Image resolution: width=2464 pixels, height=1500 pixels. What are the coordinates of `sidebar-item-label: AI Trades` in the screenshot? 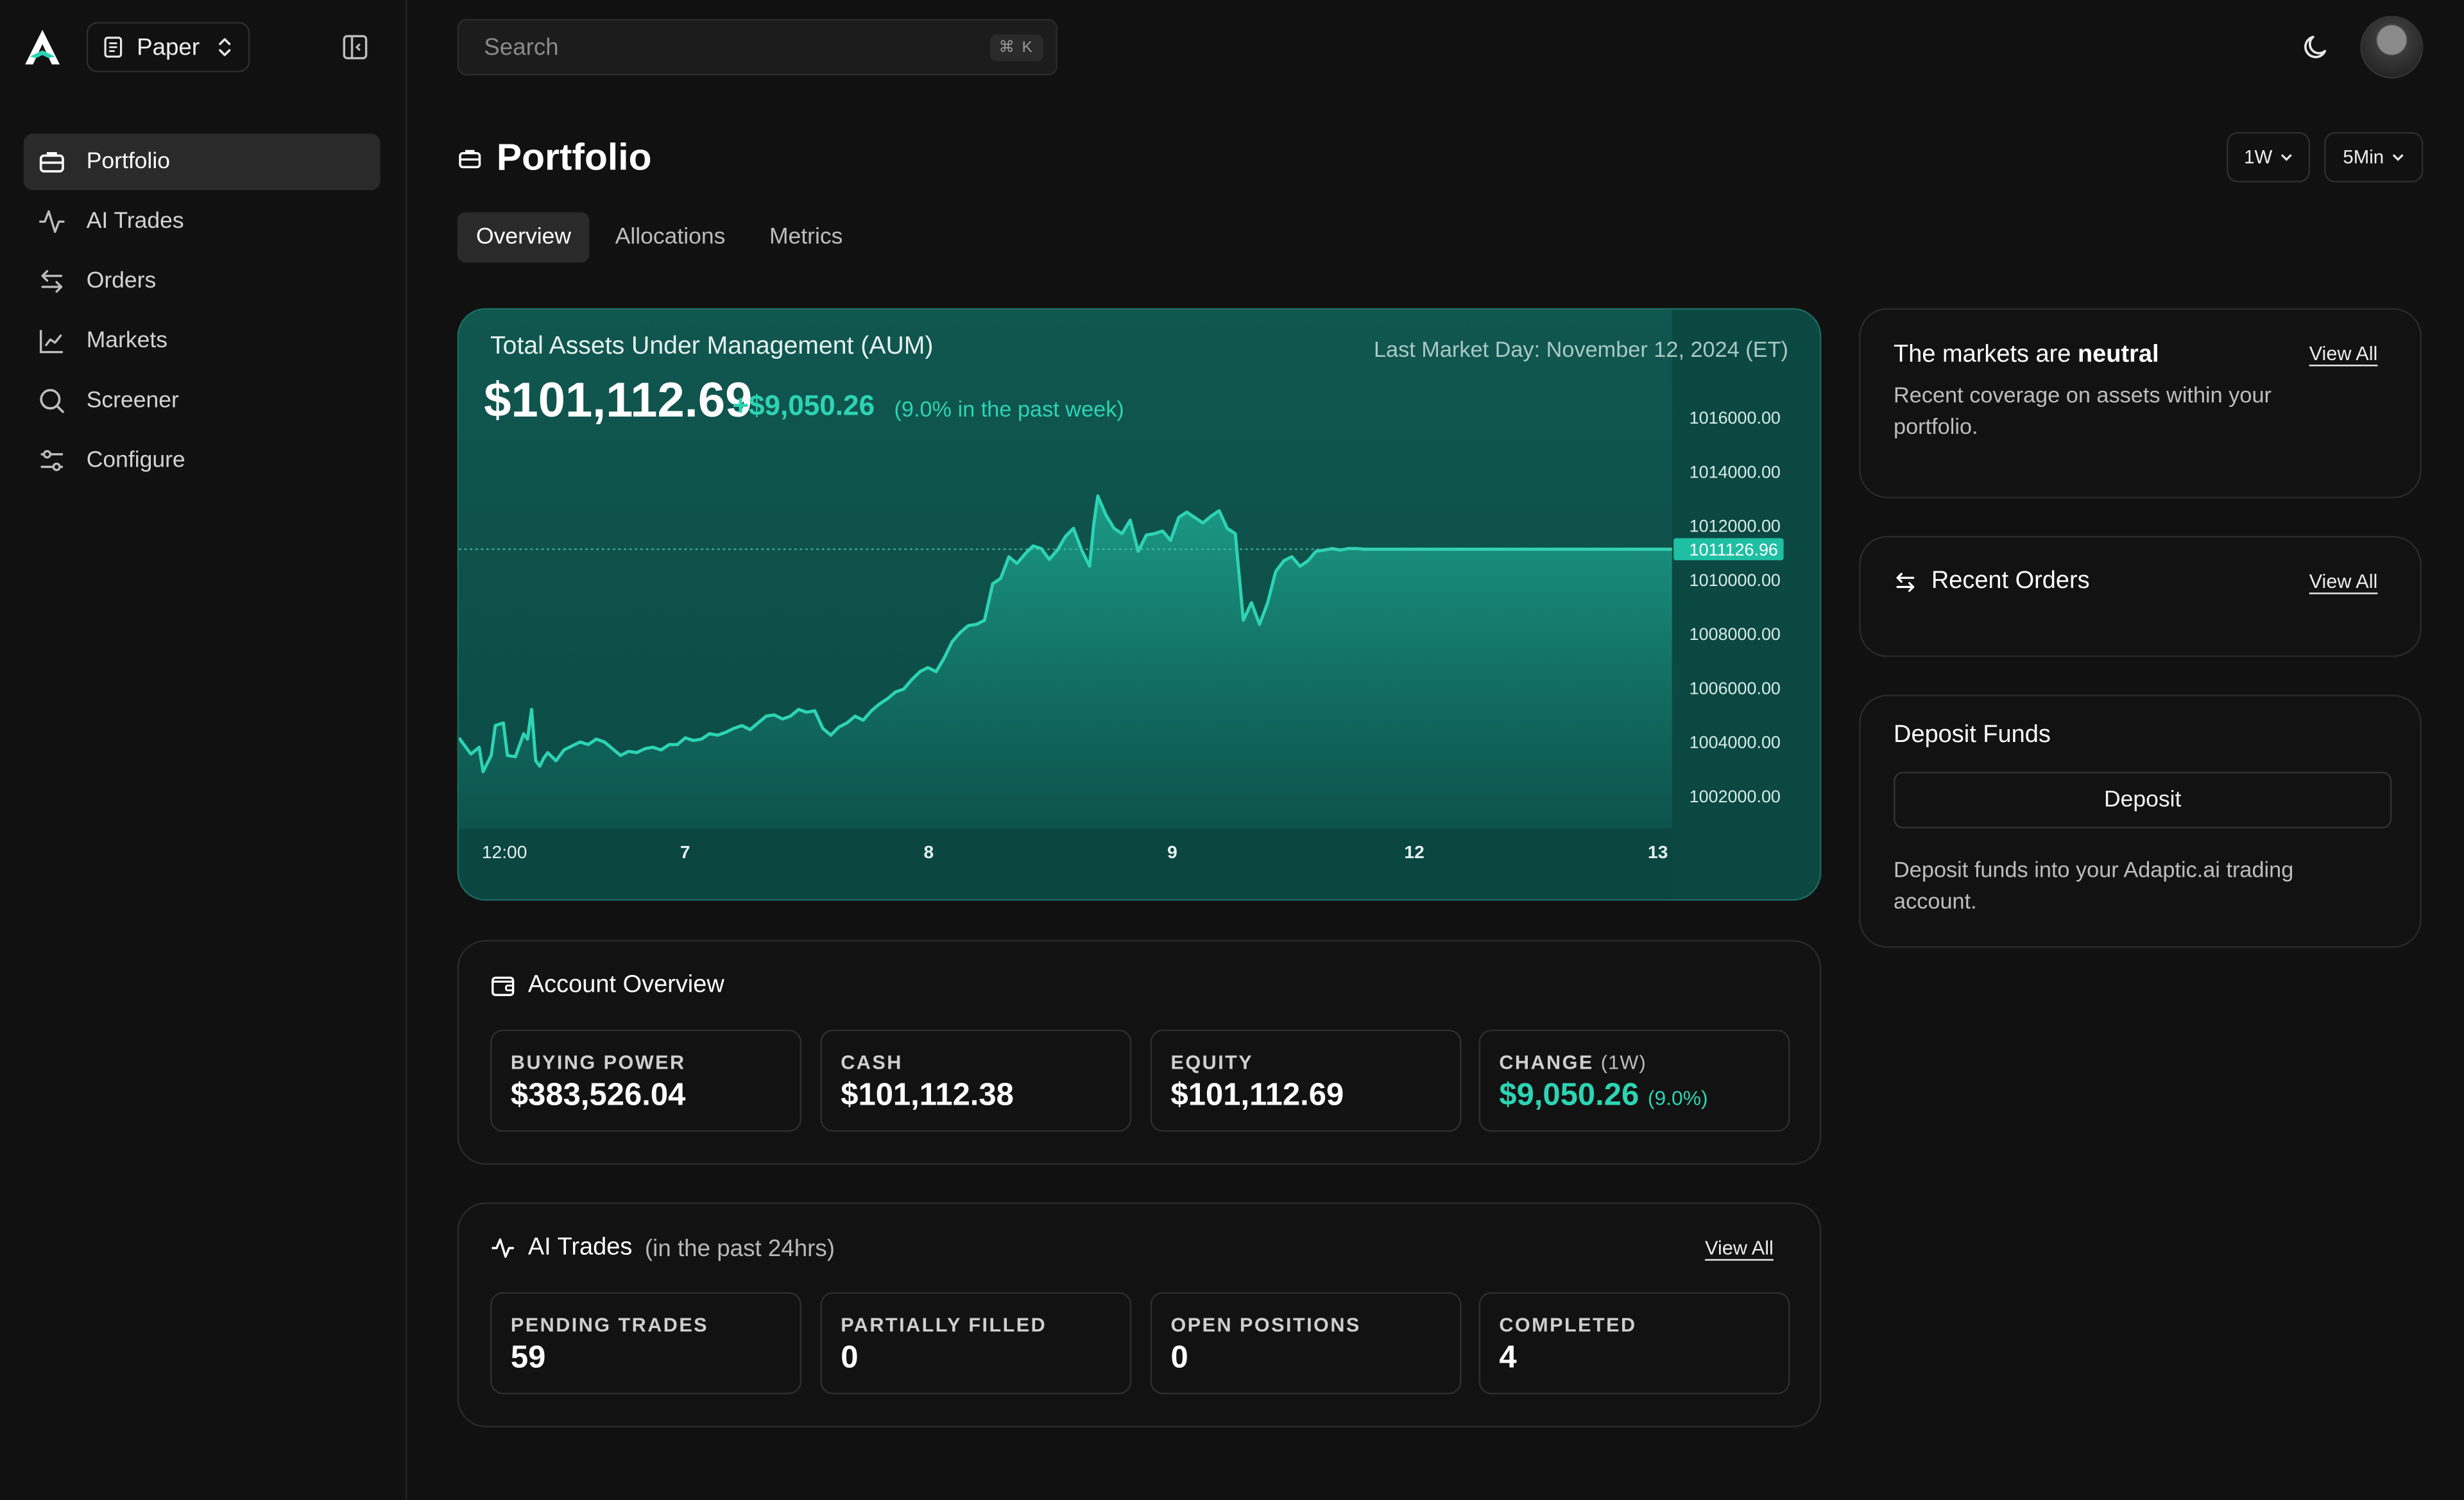 It's located at (135, 222).